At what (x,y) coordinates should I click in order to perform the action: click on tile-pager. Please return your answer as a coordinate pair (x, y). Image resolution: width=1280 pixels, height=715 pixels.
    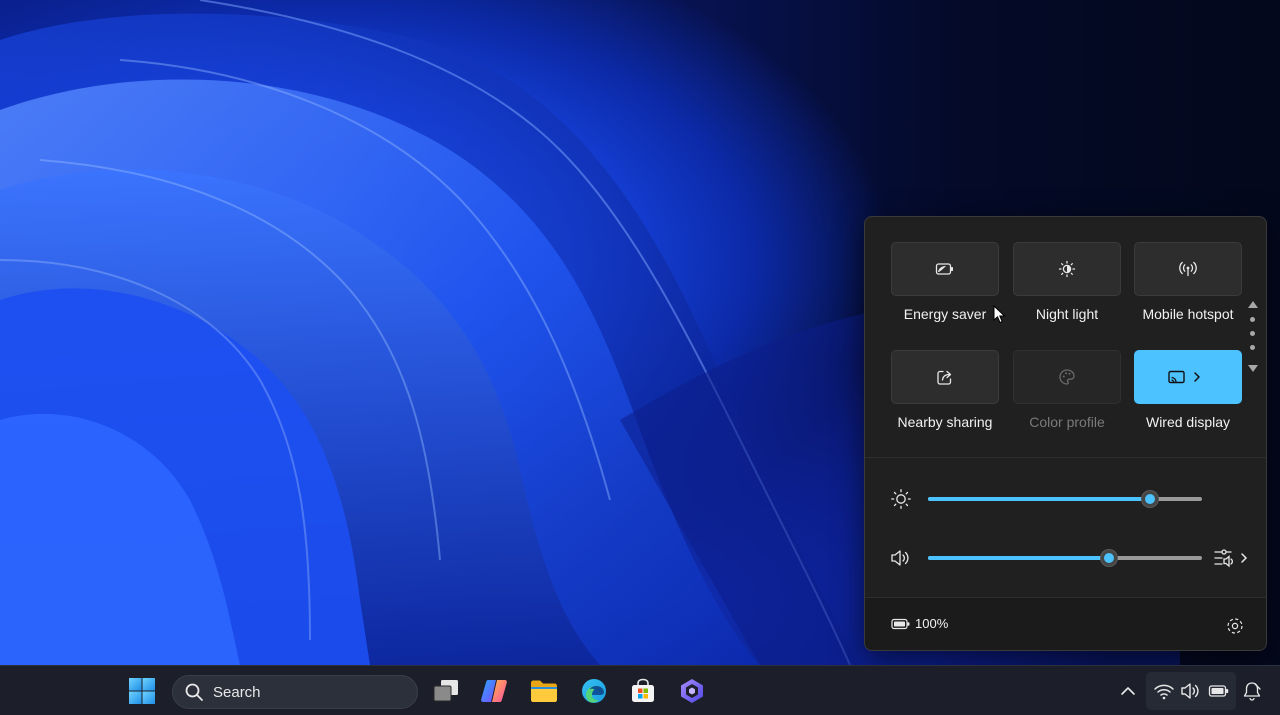
    Looking at the image, I should click on (1253, 339).